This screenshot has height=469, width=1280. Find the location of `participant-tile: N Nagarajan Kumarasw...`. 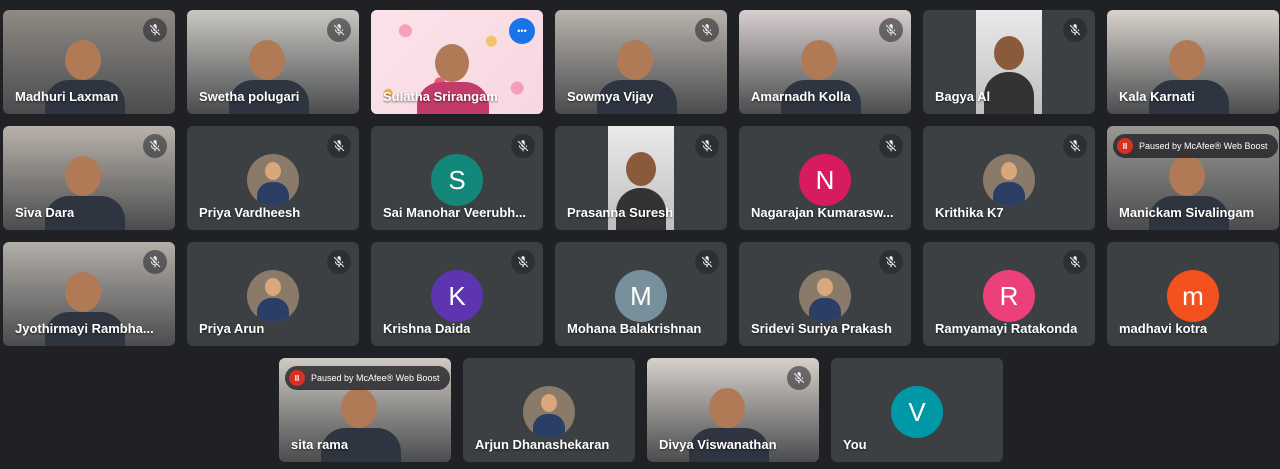

participant-tile: N Nagarajan Kumarasw... is located at coordinates (825, 178).